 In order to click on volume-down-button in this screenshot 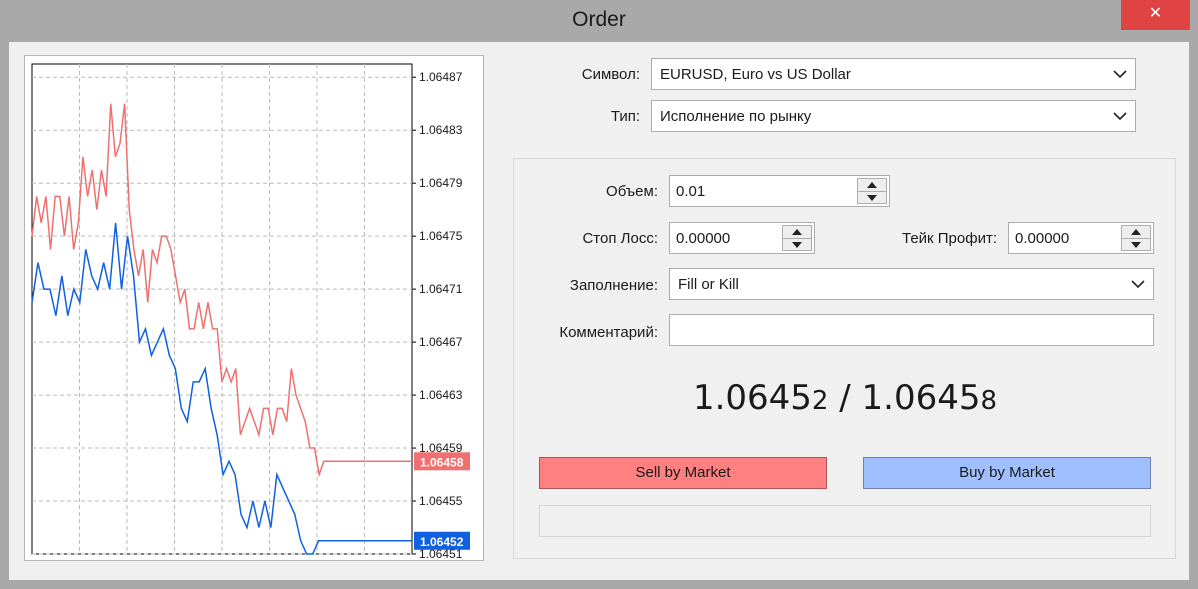, I will do `click(872, 197)`.